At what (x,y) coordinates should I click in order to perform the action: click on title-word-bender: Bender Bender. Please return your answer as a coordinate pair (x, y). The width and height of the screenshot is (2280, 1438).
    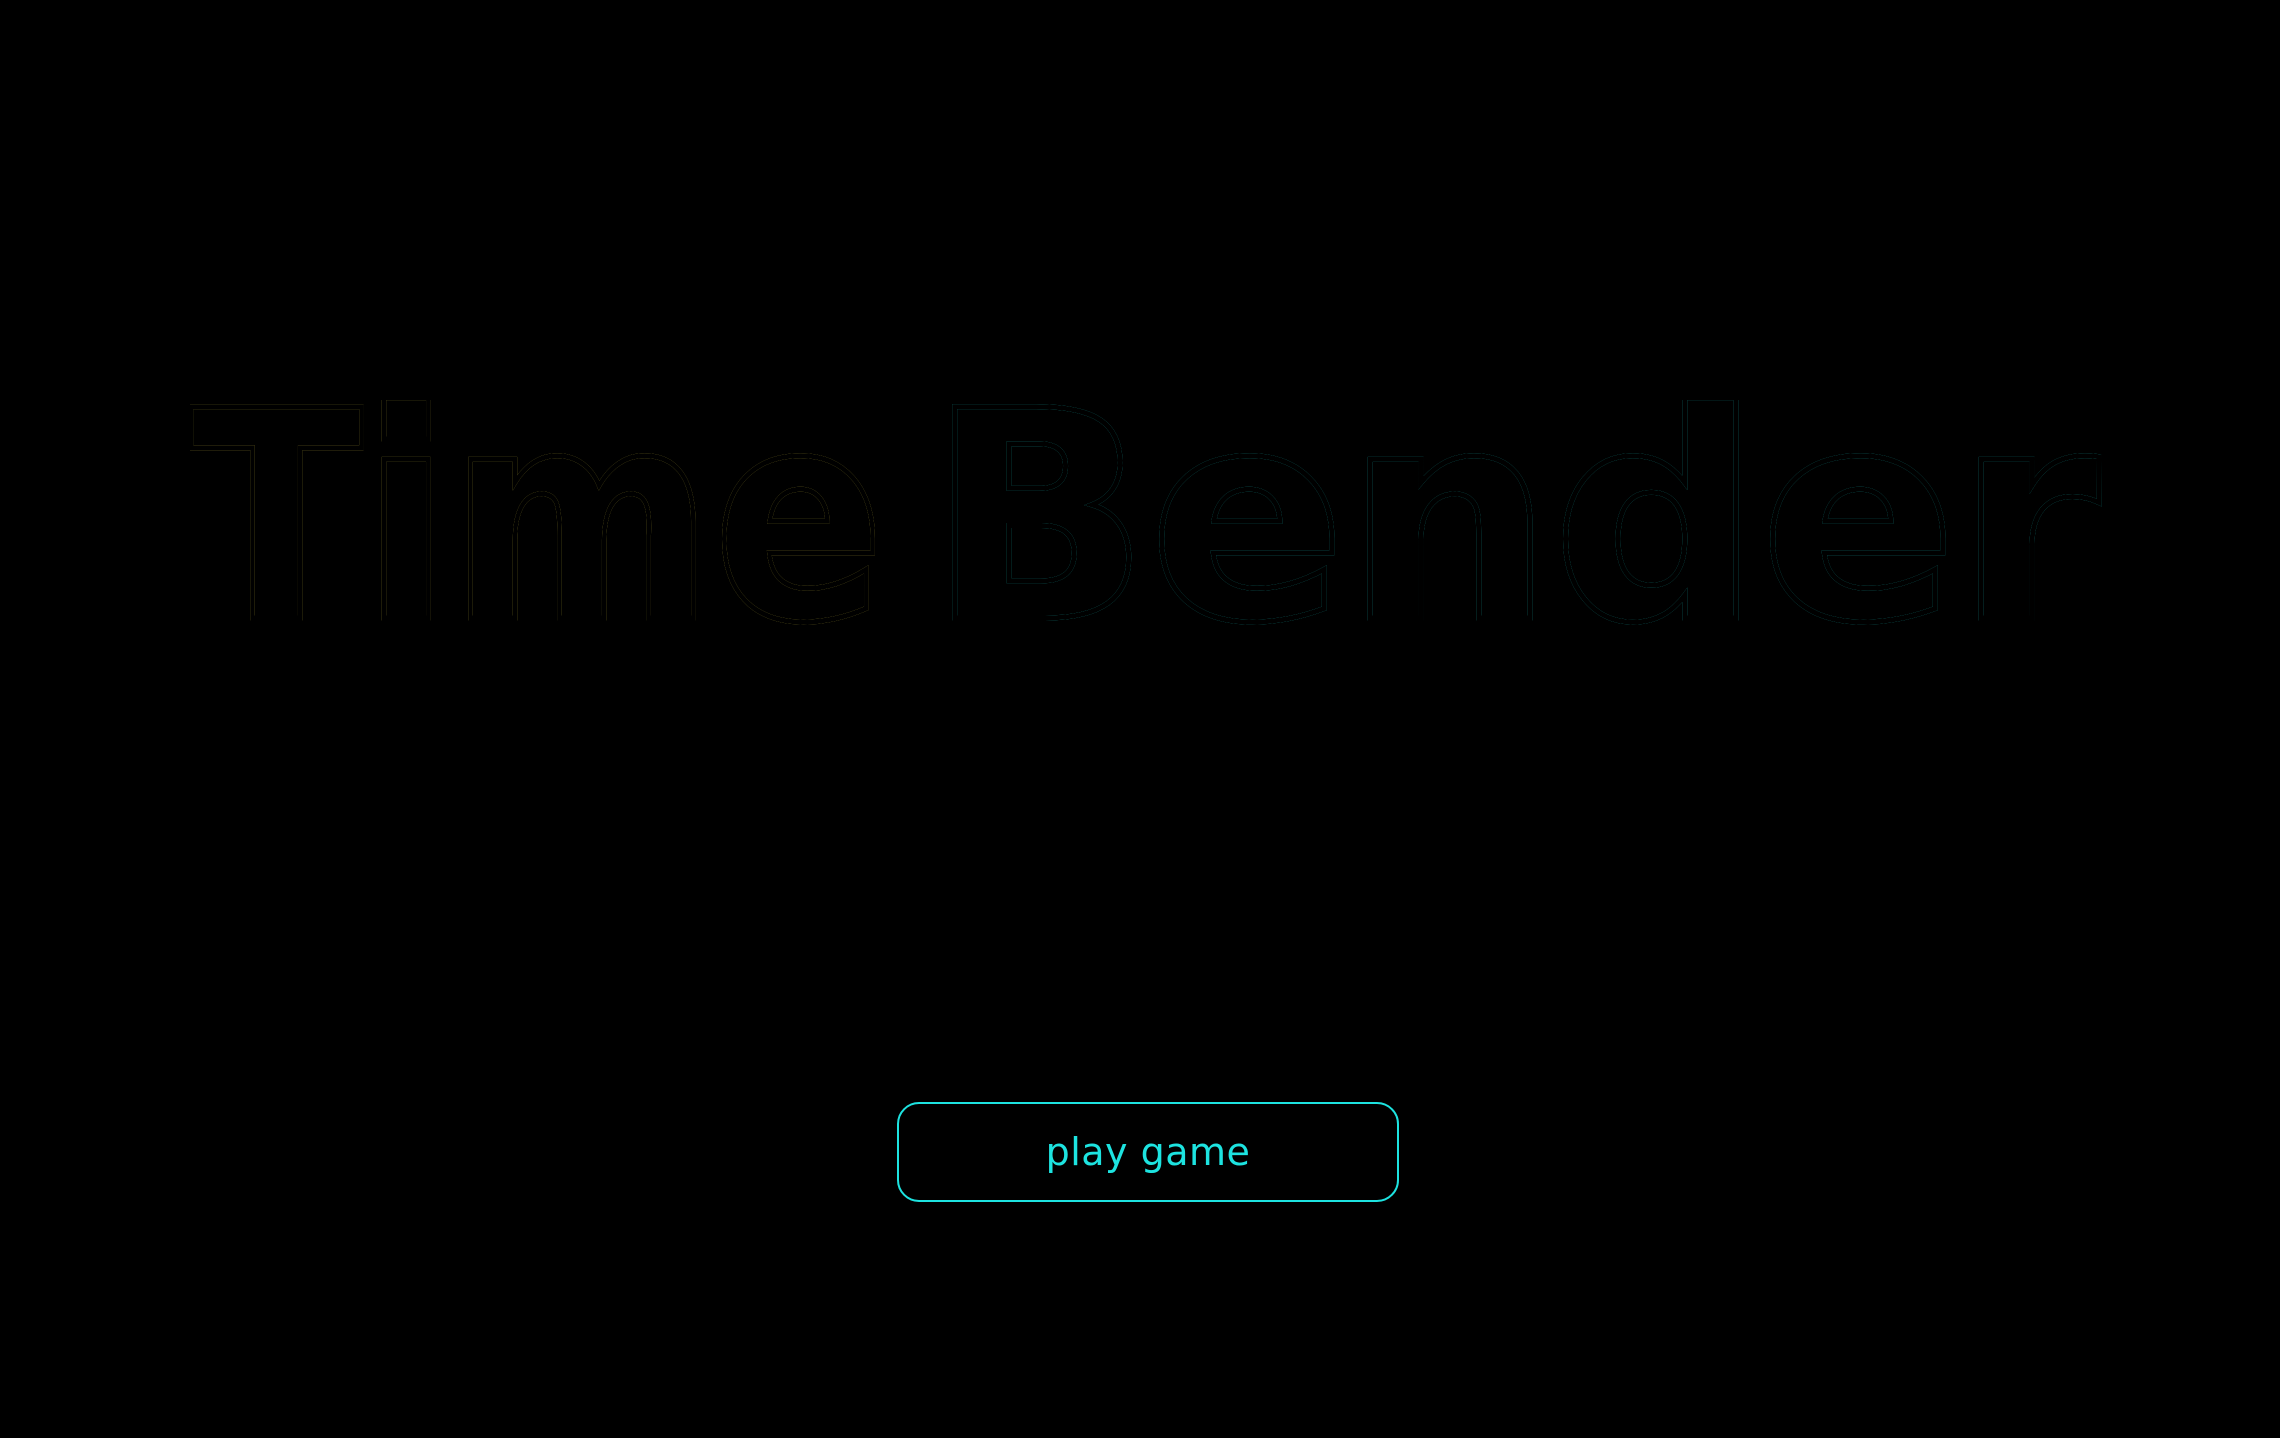
    Looking at the image, I should click on (1515, 518).